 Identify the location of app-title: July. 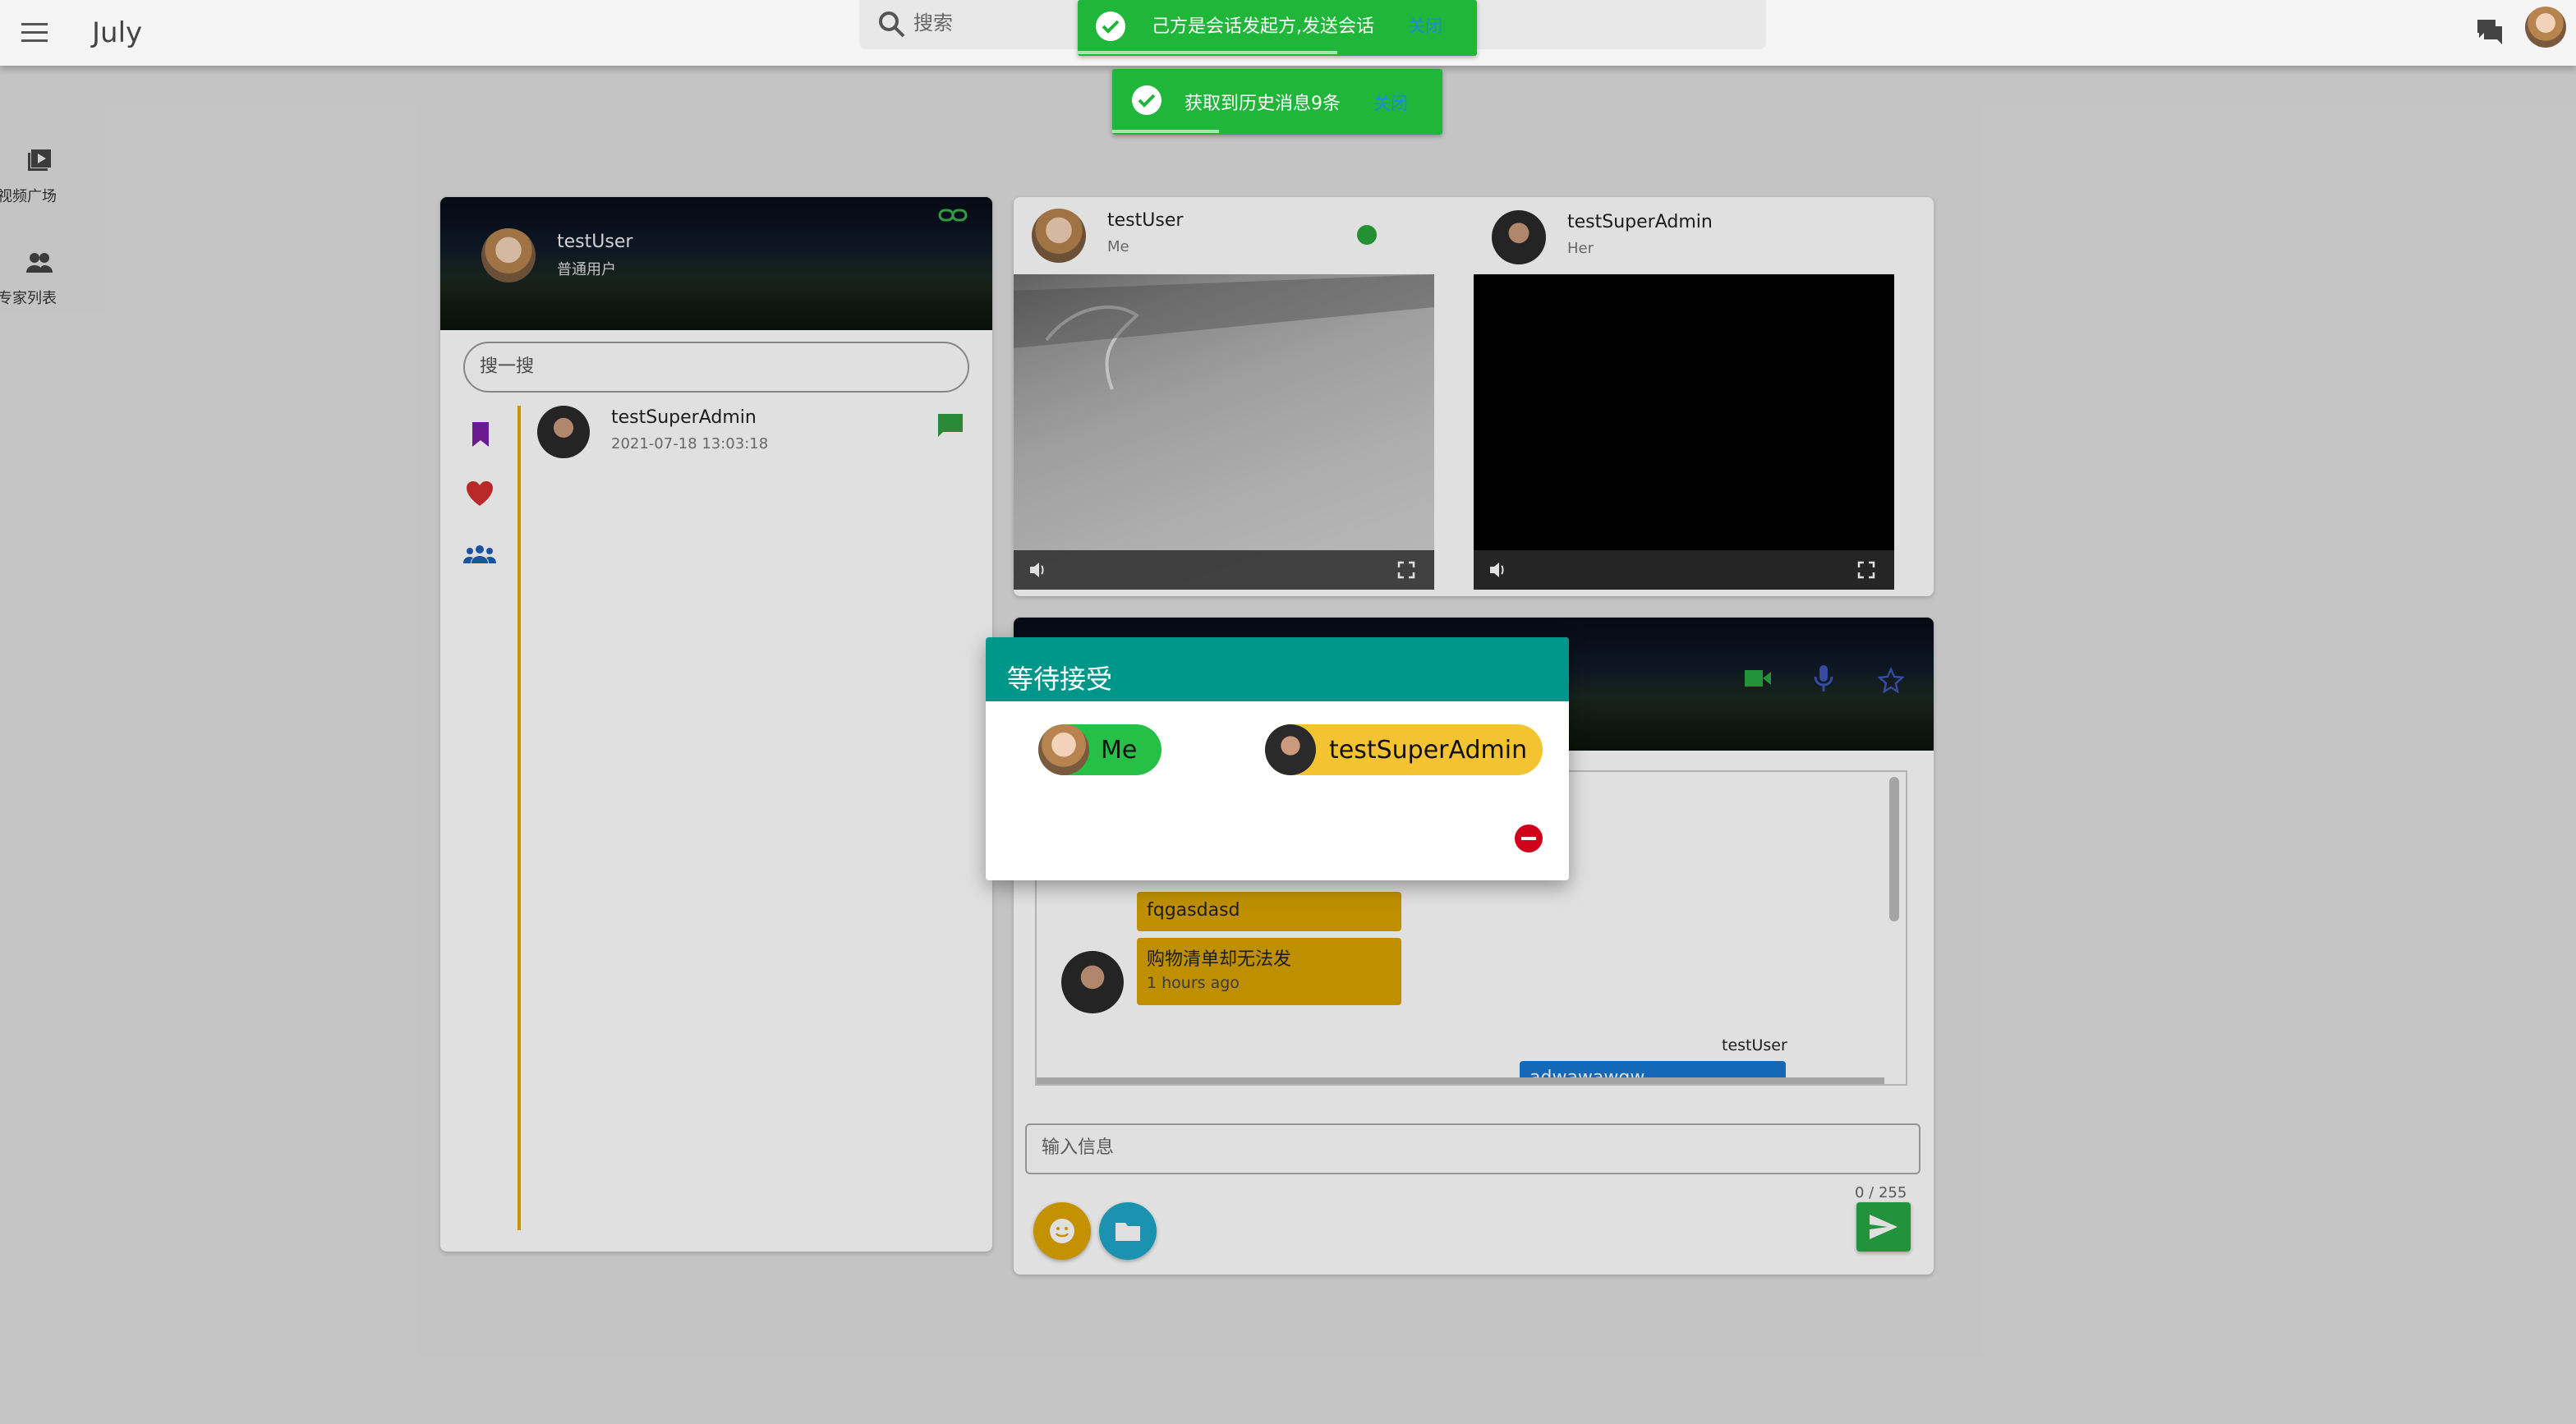
(117, 32).